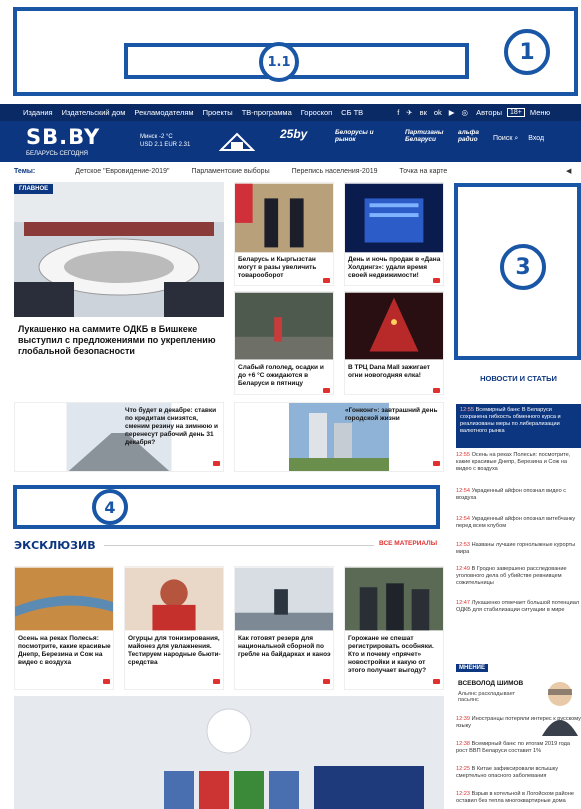 The height and width of the screenshot is (809, 581). Describe the element at coordinates (438, 112) in the screenshot. I see `ok-icon: ok` at that location.